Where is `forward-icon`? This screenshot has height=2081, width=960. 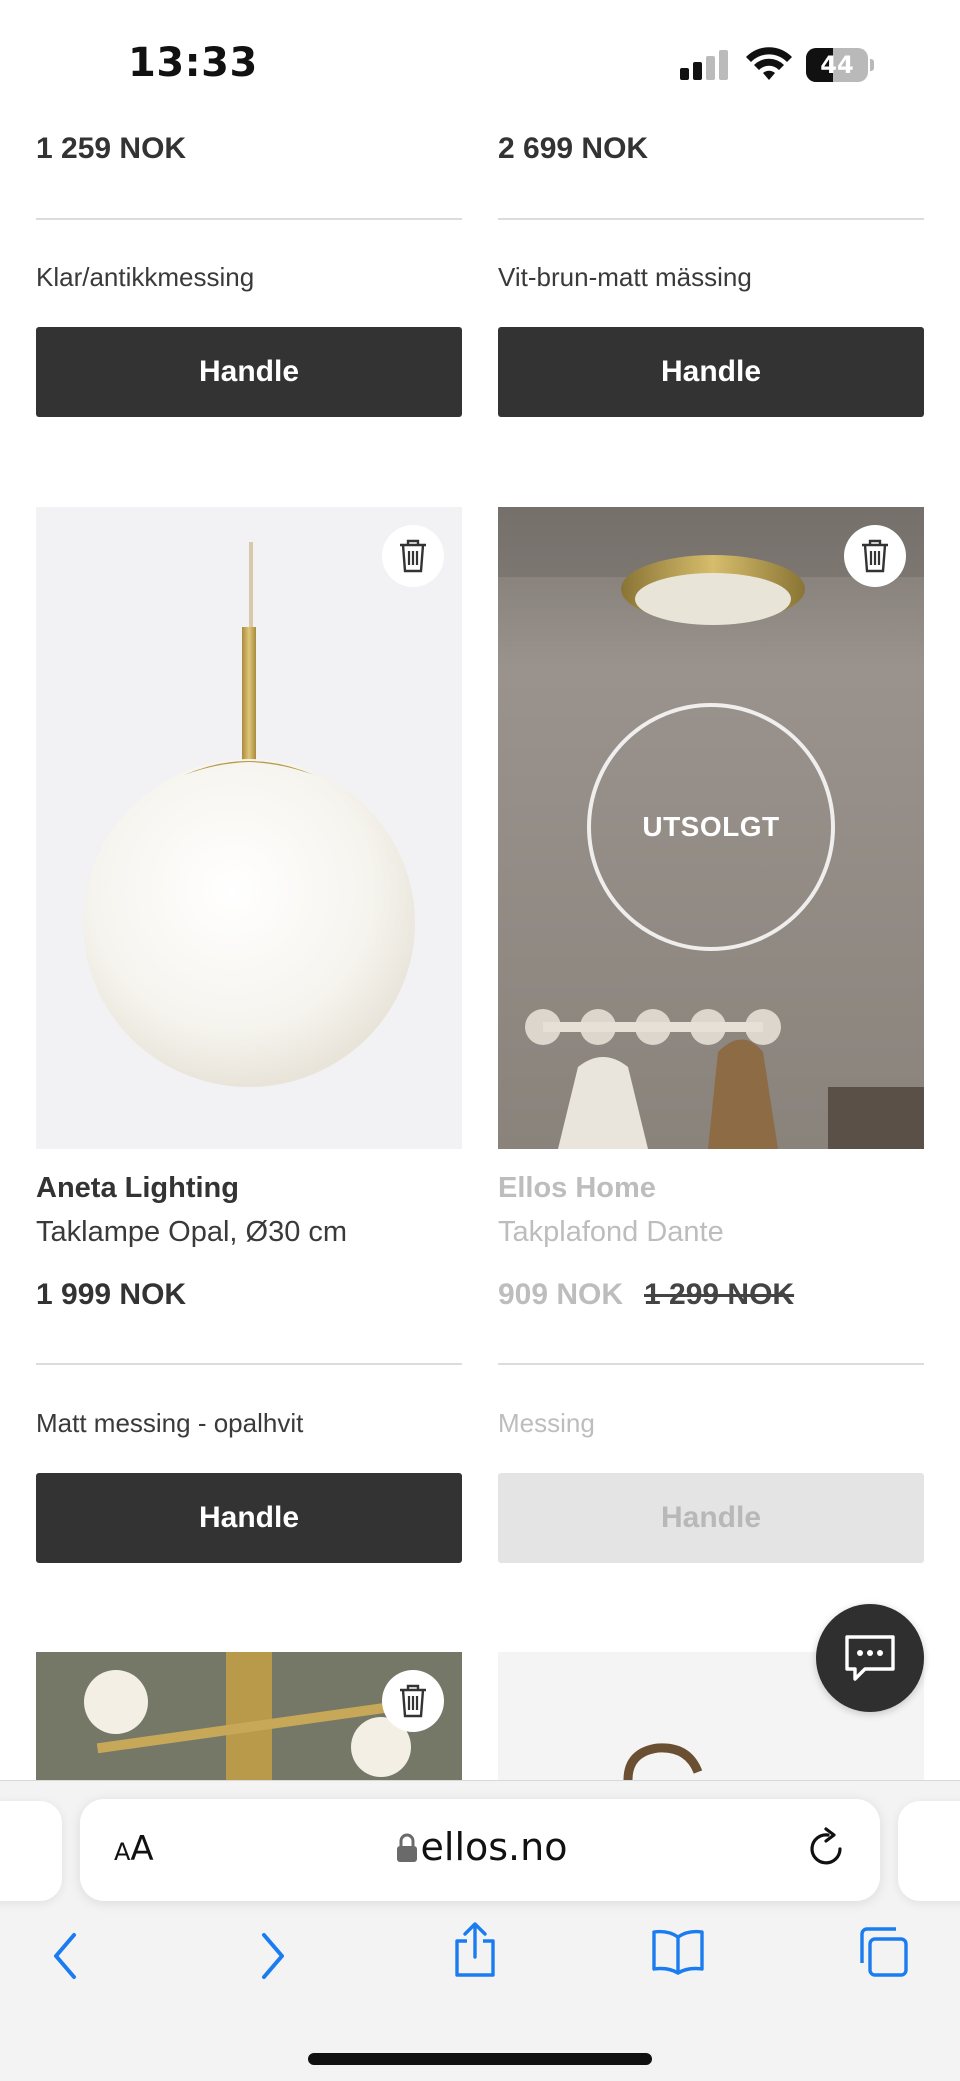 forward-icon is located at coordinates (273, 1956).